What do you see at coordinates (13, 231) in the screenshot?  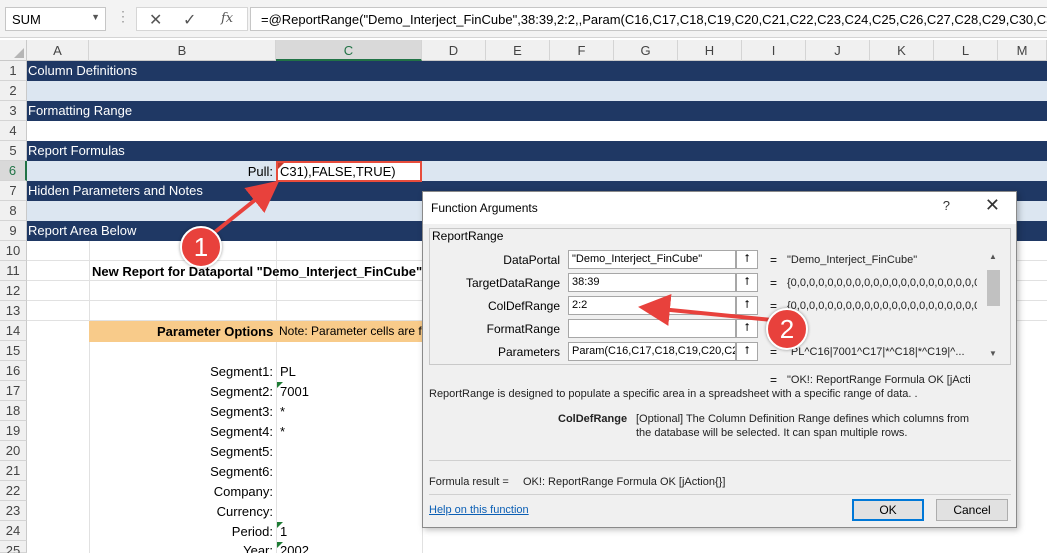 I see `row-header-9: 9` at bounding box center [13, 231].